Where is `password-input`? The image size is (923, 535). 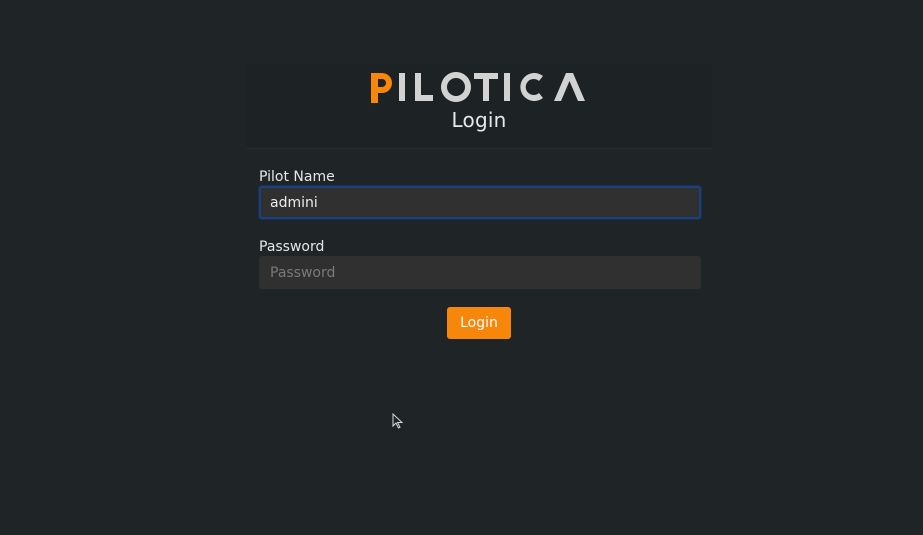
password-input is located at coordinates (480, 272).